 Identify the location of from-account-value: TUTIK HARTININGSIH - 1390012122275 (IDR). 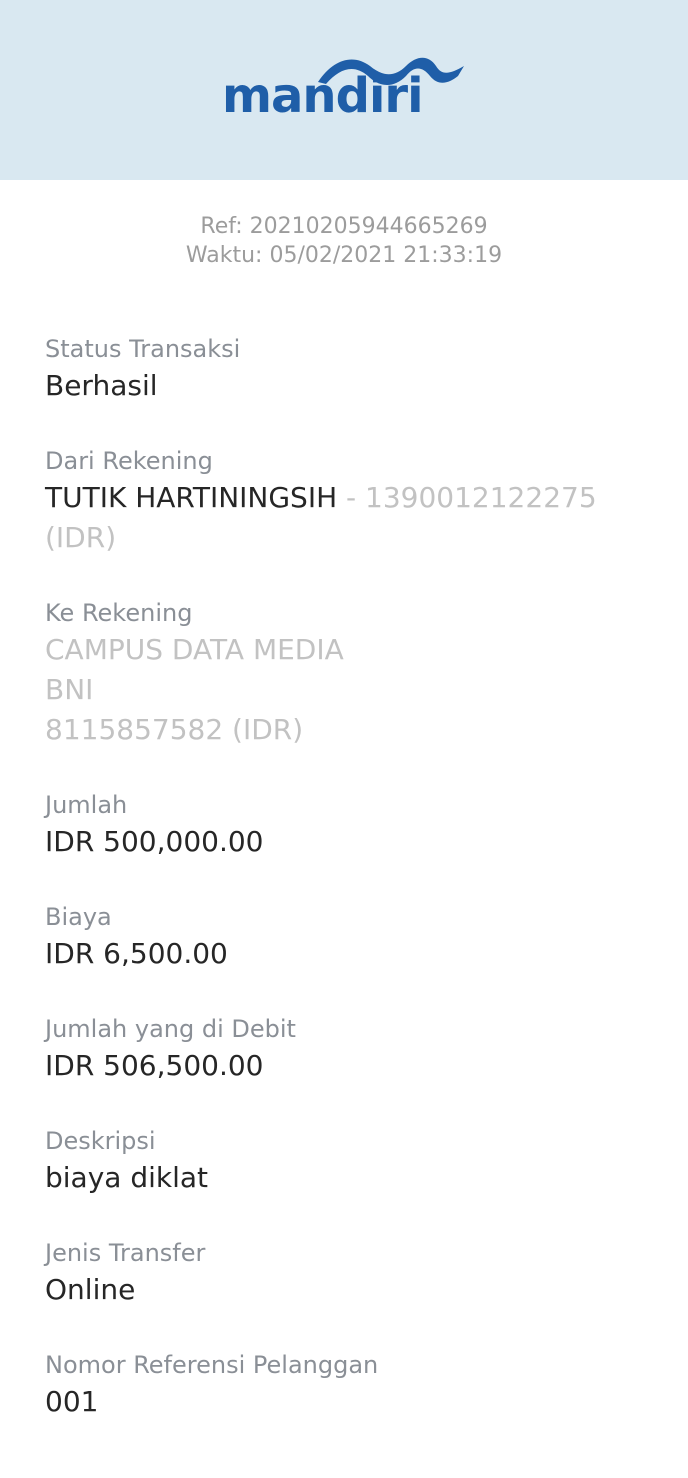
(345, 518).